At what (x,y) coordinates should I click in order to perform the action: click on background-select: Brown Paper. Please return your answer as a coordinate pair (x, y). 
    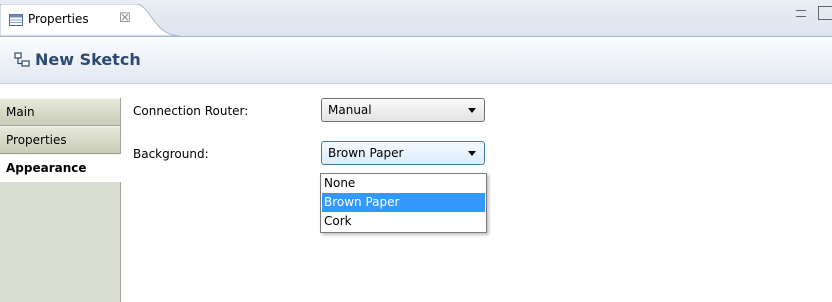
    Looking at the image, I should click on (403, 153).